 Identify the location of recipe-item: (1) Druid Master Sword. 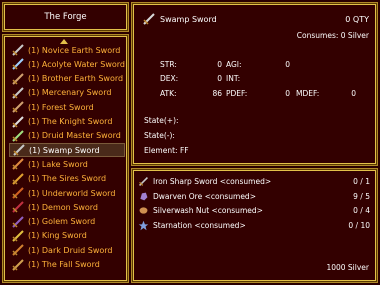
(67, 136).